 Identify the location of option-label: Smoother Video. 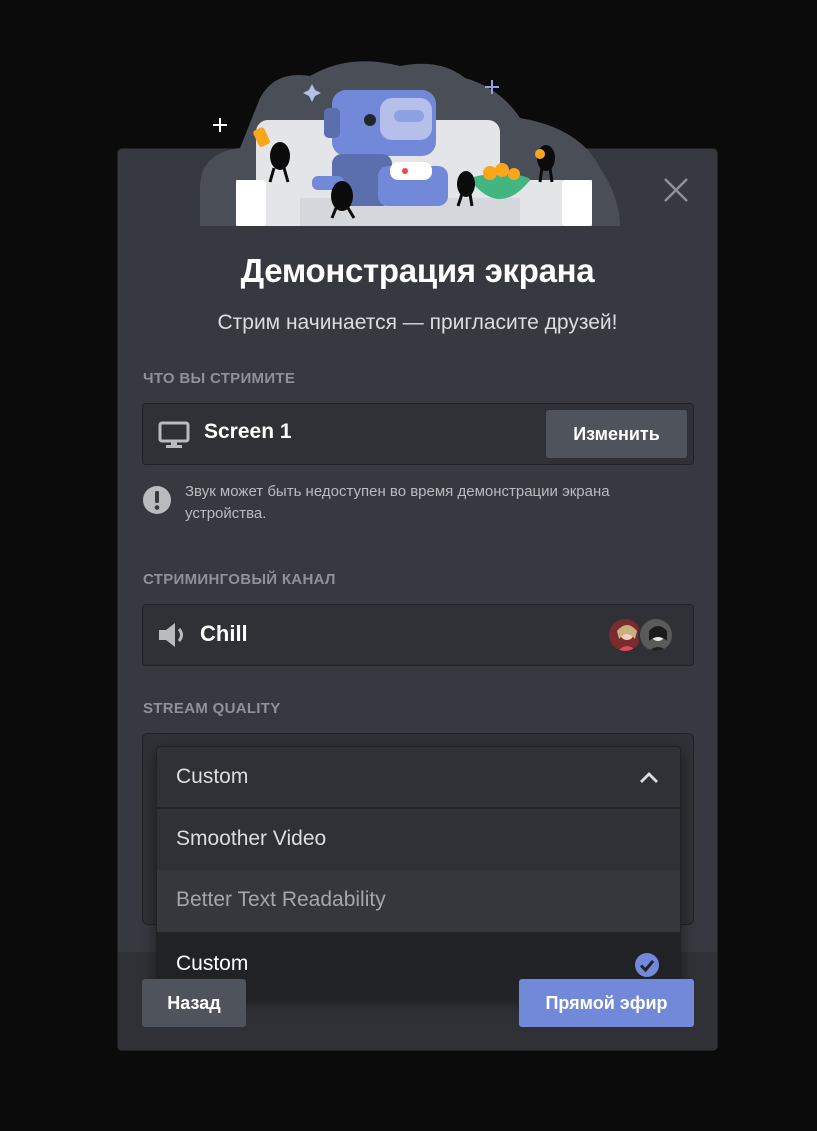
(251, 838).